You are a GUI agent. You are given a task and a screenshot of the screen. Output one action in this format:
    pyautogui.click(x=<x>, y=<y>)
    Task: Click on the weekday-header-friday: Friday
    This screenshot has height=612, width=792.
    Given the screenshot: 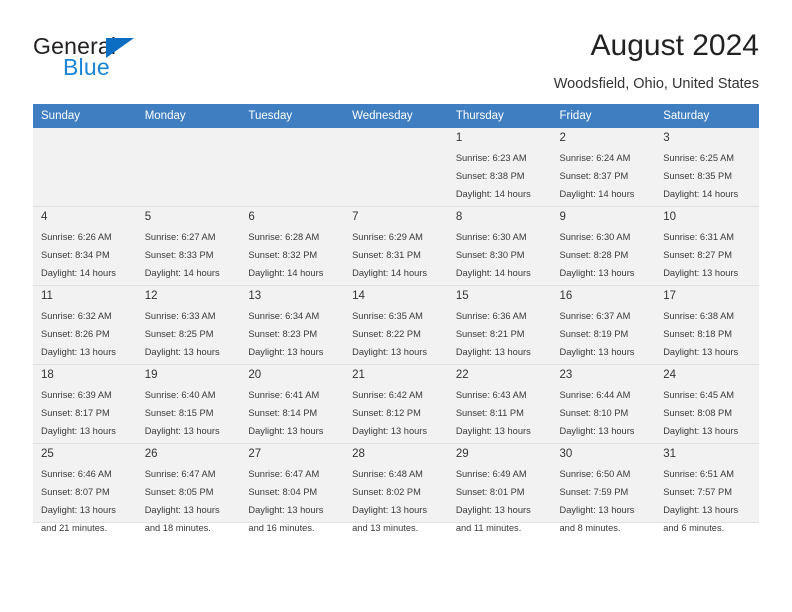 What is the action you would take?
    pyautogui.click(x=603, y=116)
    